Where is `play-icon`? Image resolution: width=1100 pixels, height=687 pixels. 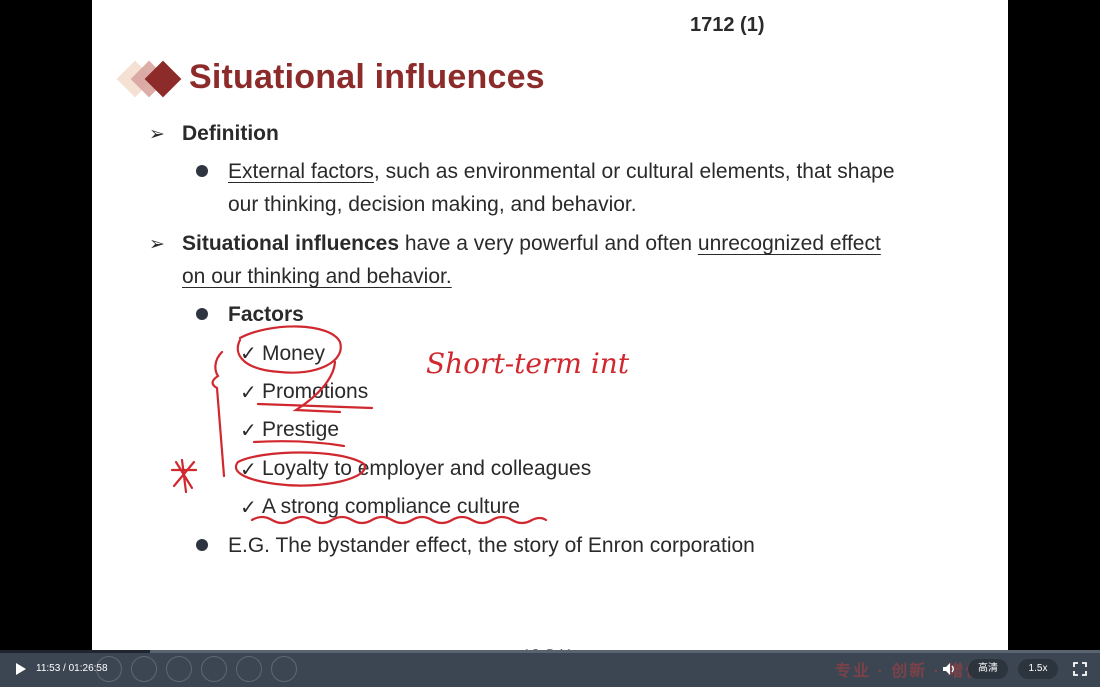
play-icon is located at coordinates (20, 669).